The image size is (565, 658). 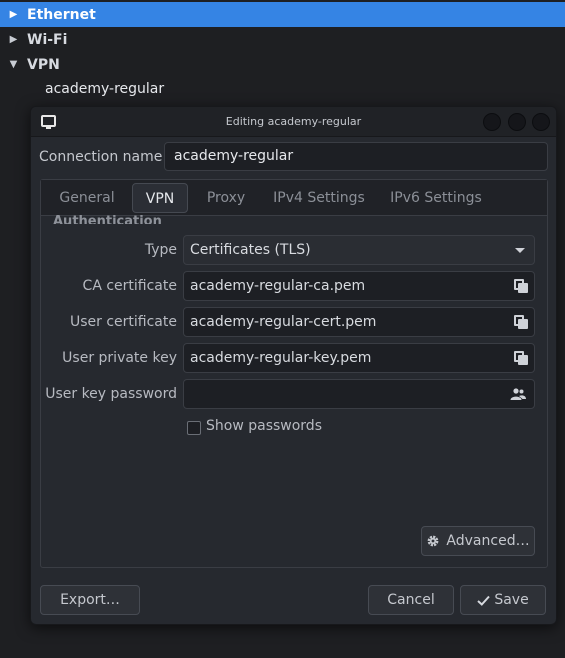 What do you see at coordinates (119, 358) in the screenshot?
I see `user-private-key-label: User private key` at bounding box center [119, 358].